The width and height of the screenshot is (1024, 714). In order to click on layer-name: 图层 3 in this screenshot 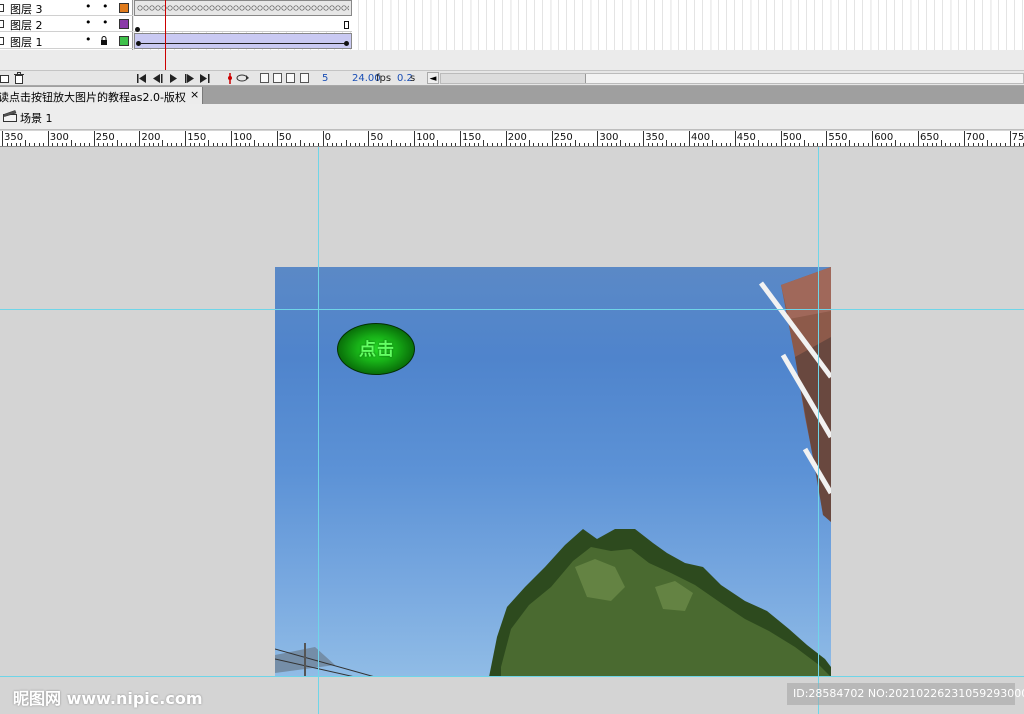, I will do `click(26, 9)`.